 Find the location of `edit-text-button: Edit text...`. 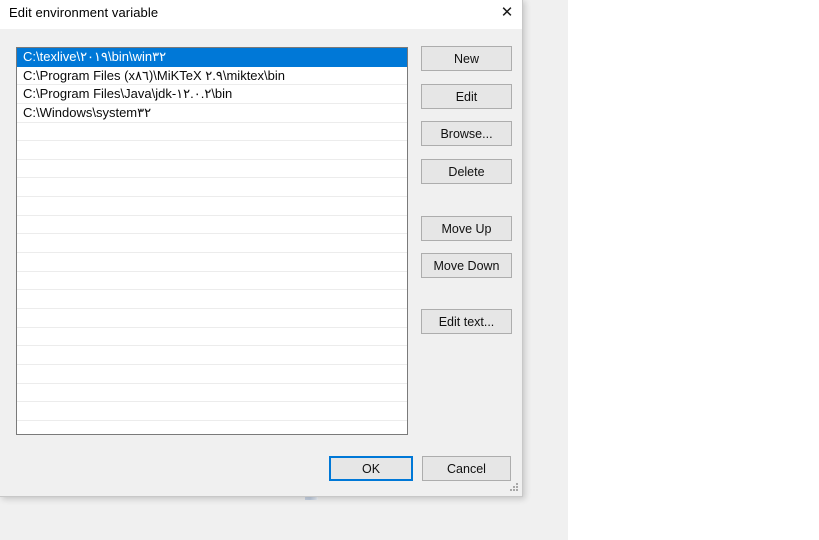

edit-text-button: Edit text... is located at coordinates (466, 321).